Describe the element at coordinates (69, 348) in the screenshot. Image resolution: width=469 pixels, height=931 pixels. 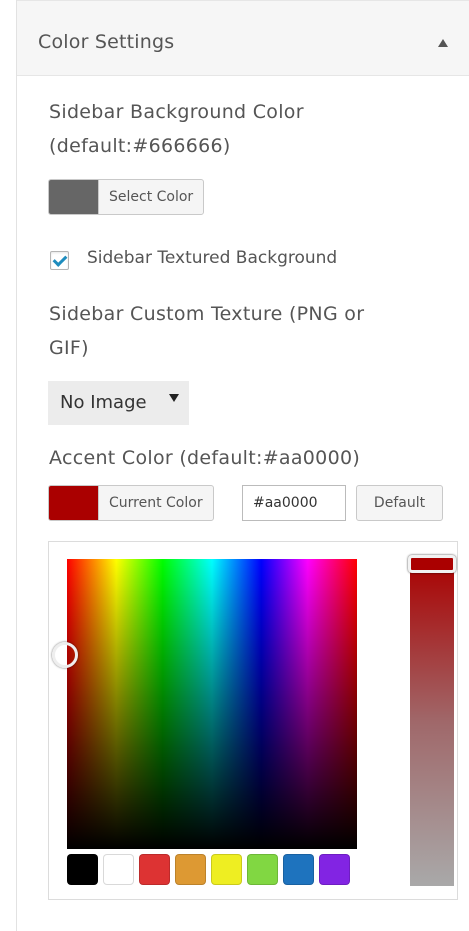
I see `custom-texture-label-line2: GIF)` at that location.